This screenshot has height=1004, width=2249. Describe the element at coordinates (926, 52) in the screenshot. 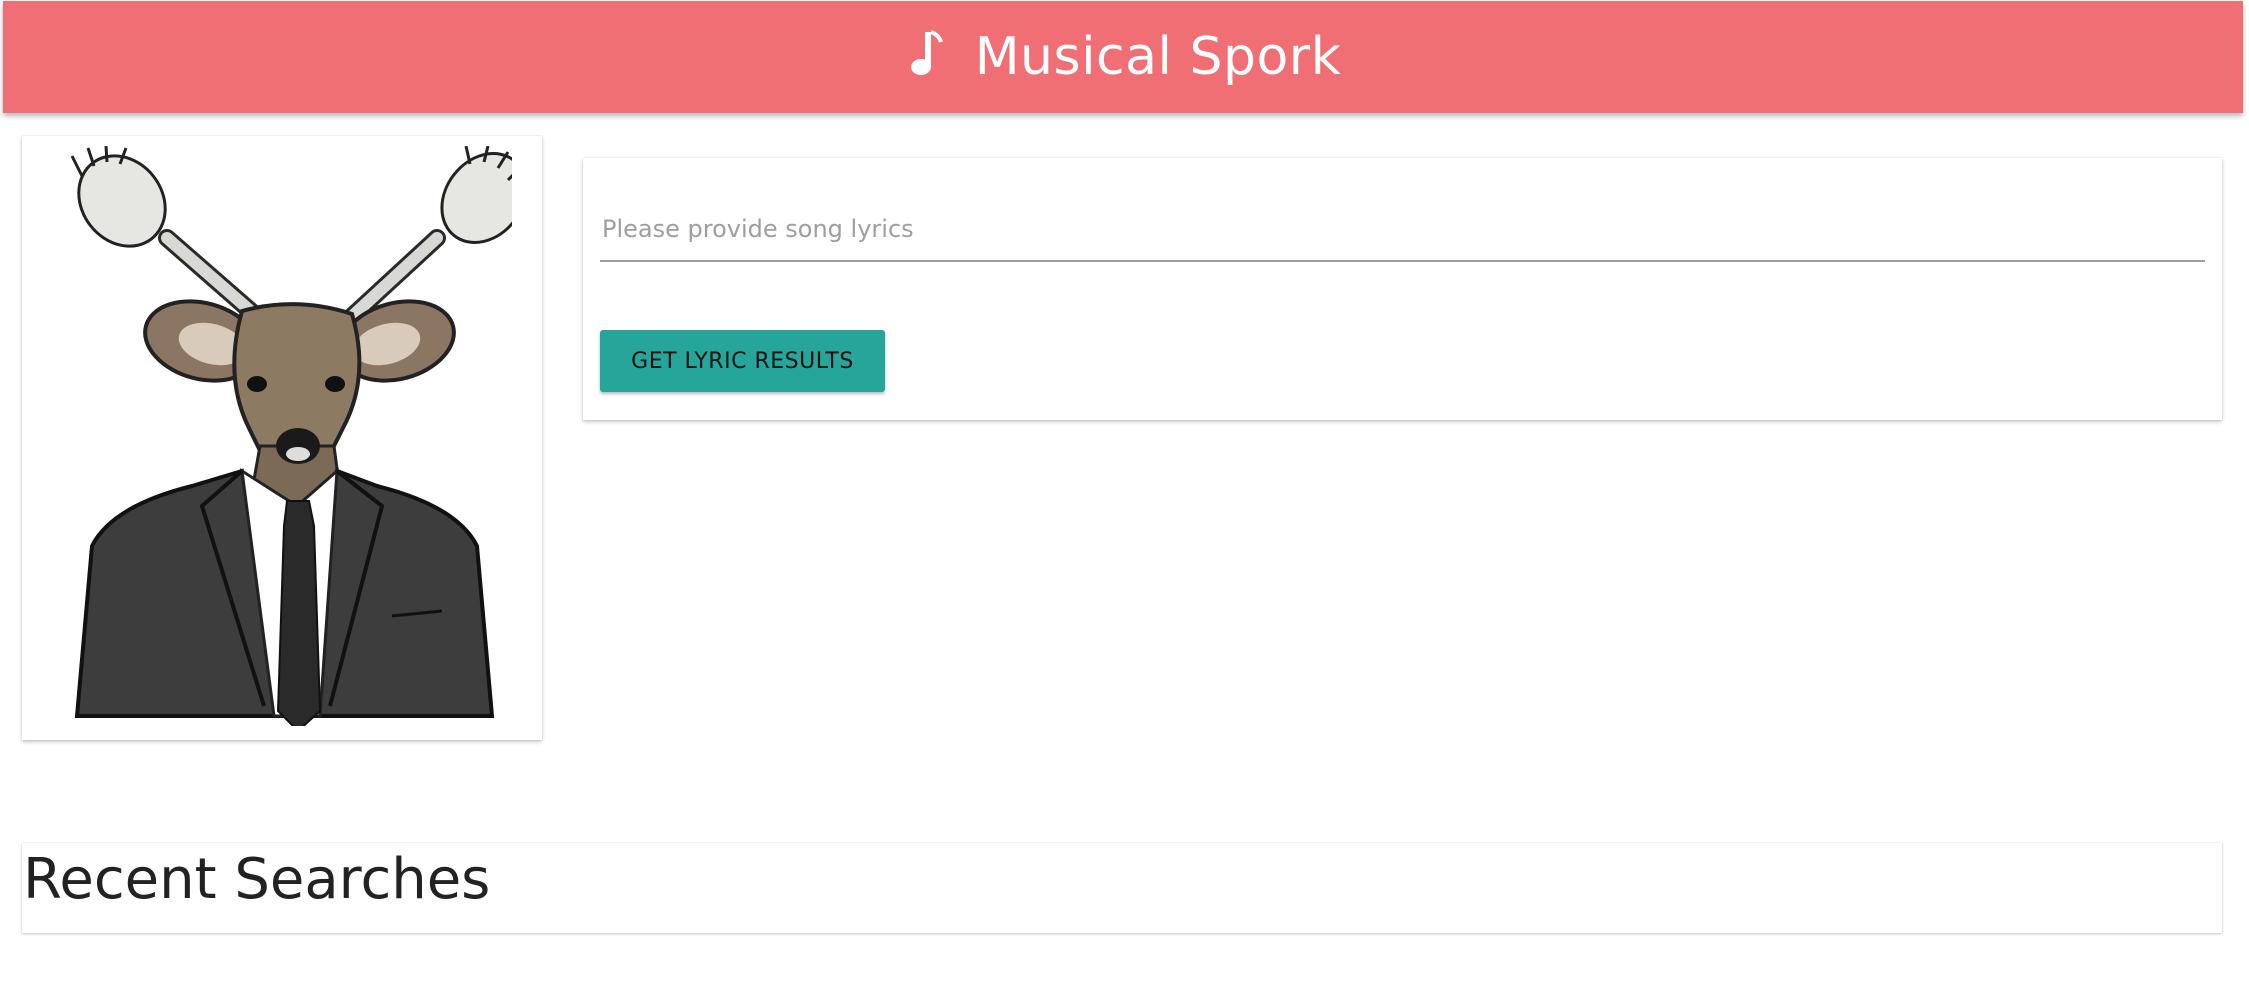

I see `music-note-icon` at that location.